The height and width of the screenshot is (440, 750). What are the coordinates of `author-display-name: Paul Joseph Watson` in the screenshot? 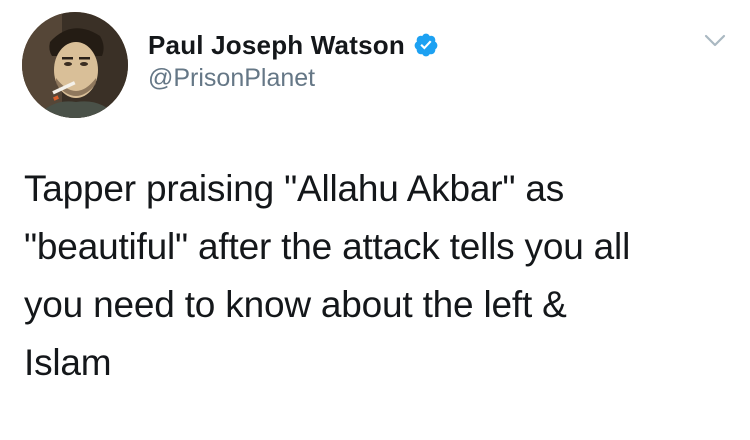 It's located at (276, 45).